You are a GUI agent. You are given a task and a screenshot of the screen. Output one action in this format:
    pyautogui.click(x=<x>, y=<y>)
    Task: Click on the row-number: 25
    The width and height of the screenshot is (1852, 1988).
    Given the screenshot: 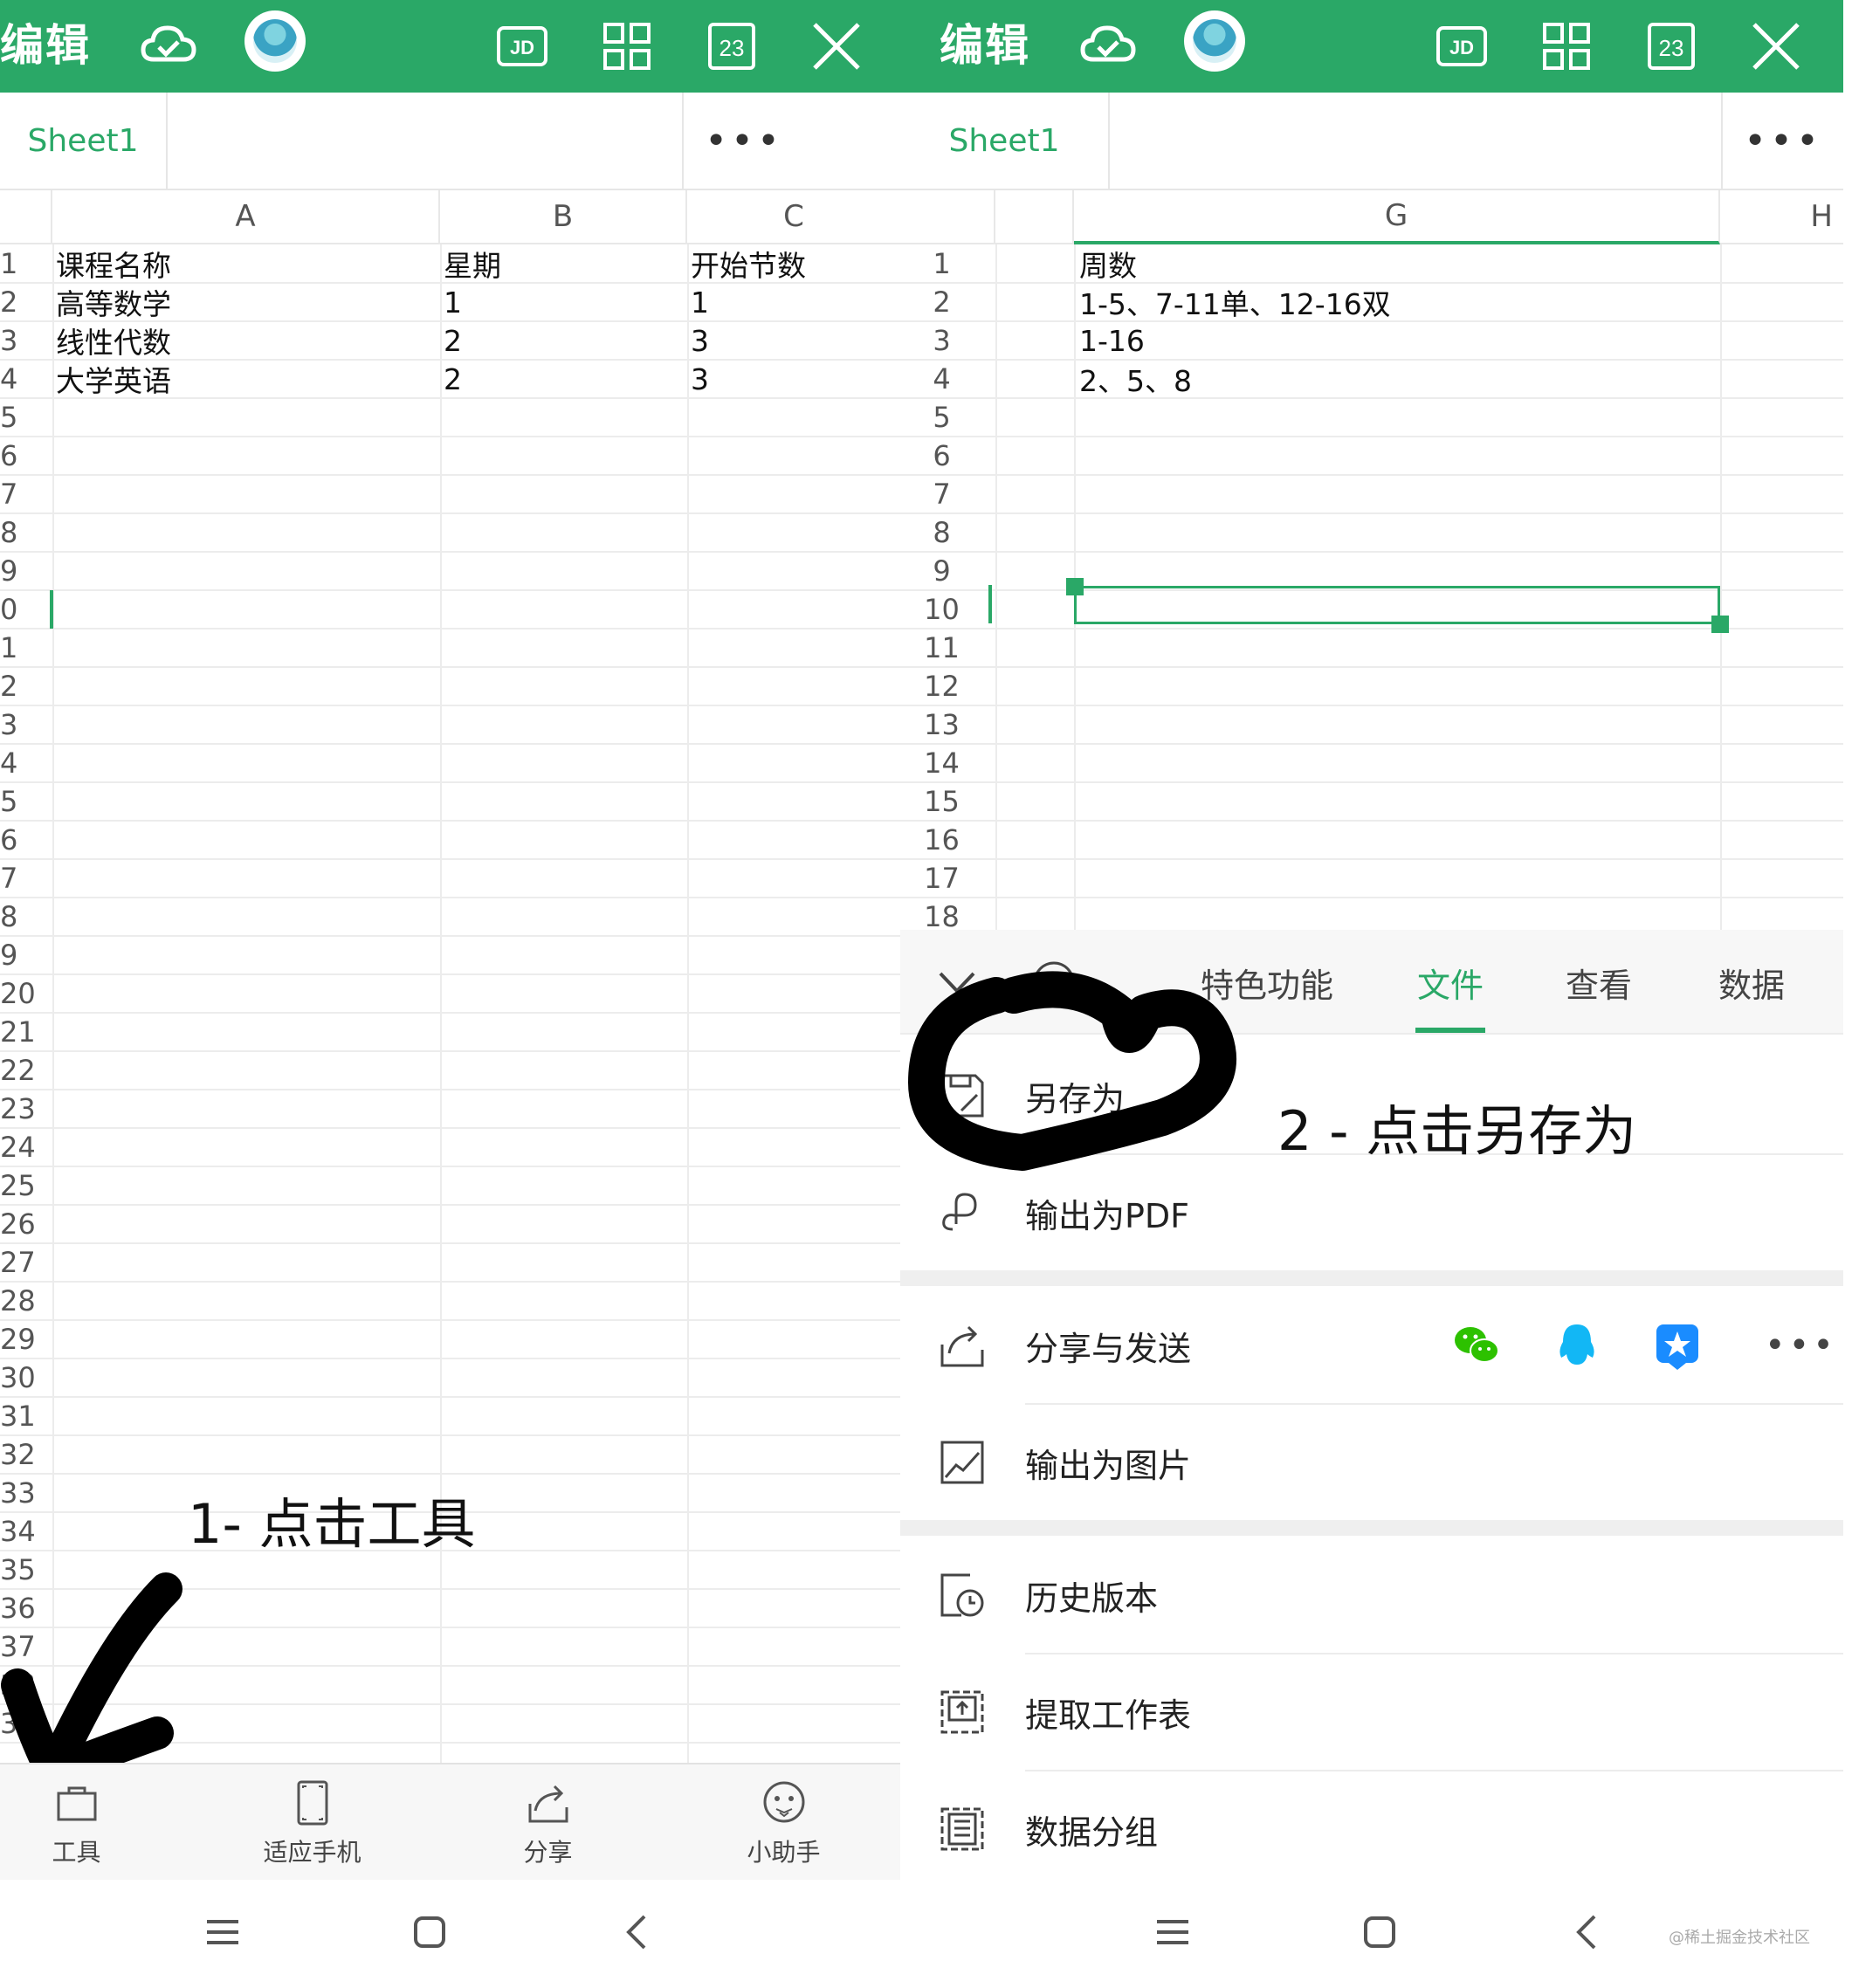 What is the action you would take?
    pyautogui.click(x=18, y=1185)
    